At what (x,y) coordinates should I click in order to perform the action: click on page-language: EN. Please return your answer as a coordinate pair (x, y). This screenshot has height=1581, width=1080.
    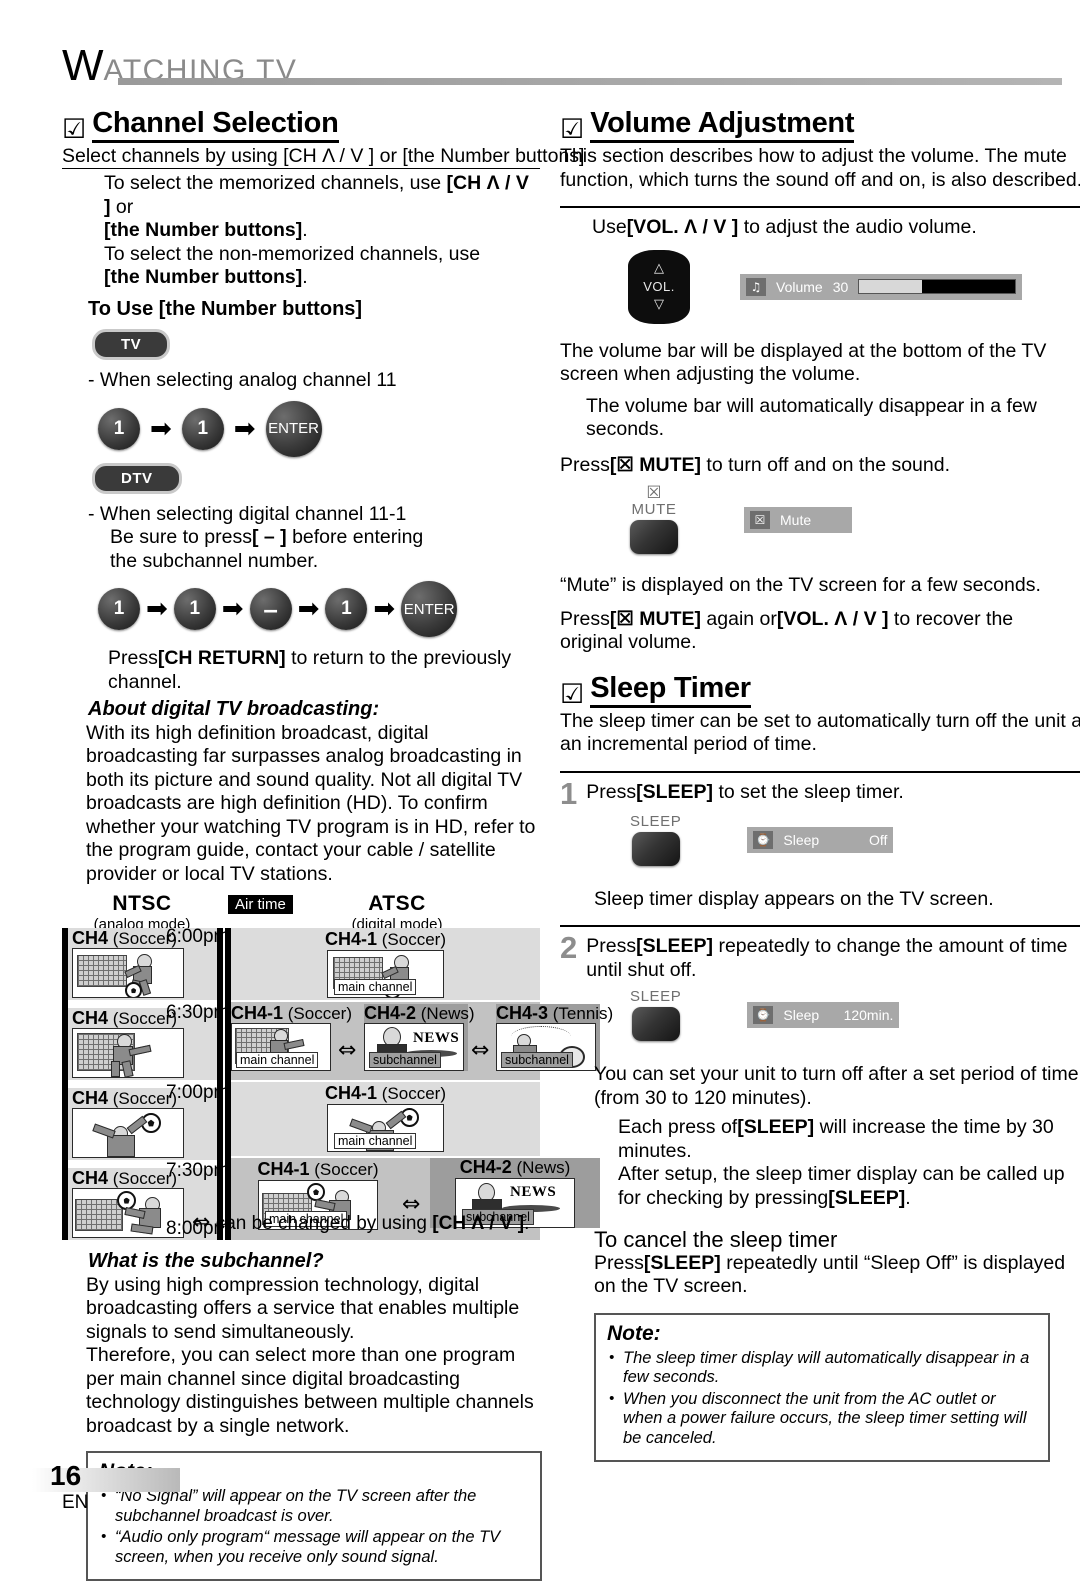
    Looking at the image, I should click on (75, 1502).